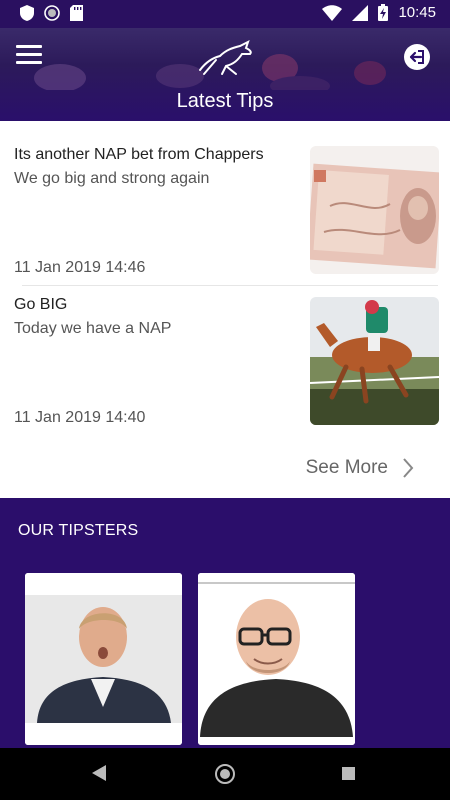 The image size is (450, 800). Describe the element at coordinates (417, 12) in the screenshot. I see `status-time: 10:45` at that location.